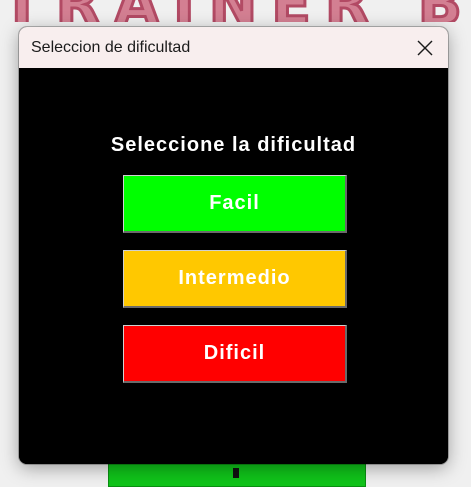  What do you see at coordinates (236, 11) in the screenshot?
I see `background-app-title: TRAINER BRAIN` at bounding box center [236, 11].